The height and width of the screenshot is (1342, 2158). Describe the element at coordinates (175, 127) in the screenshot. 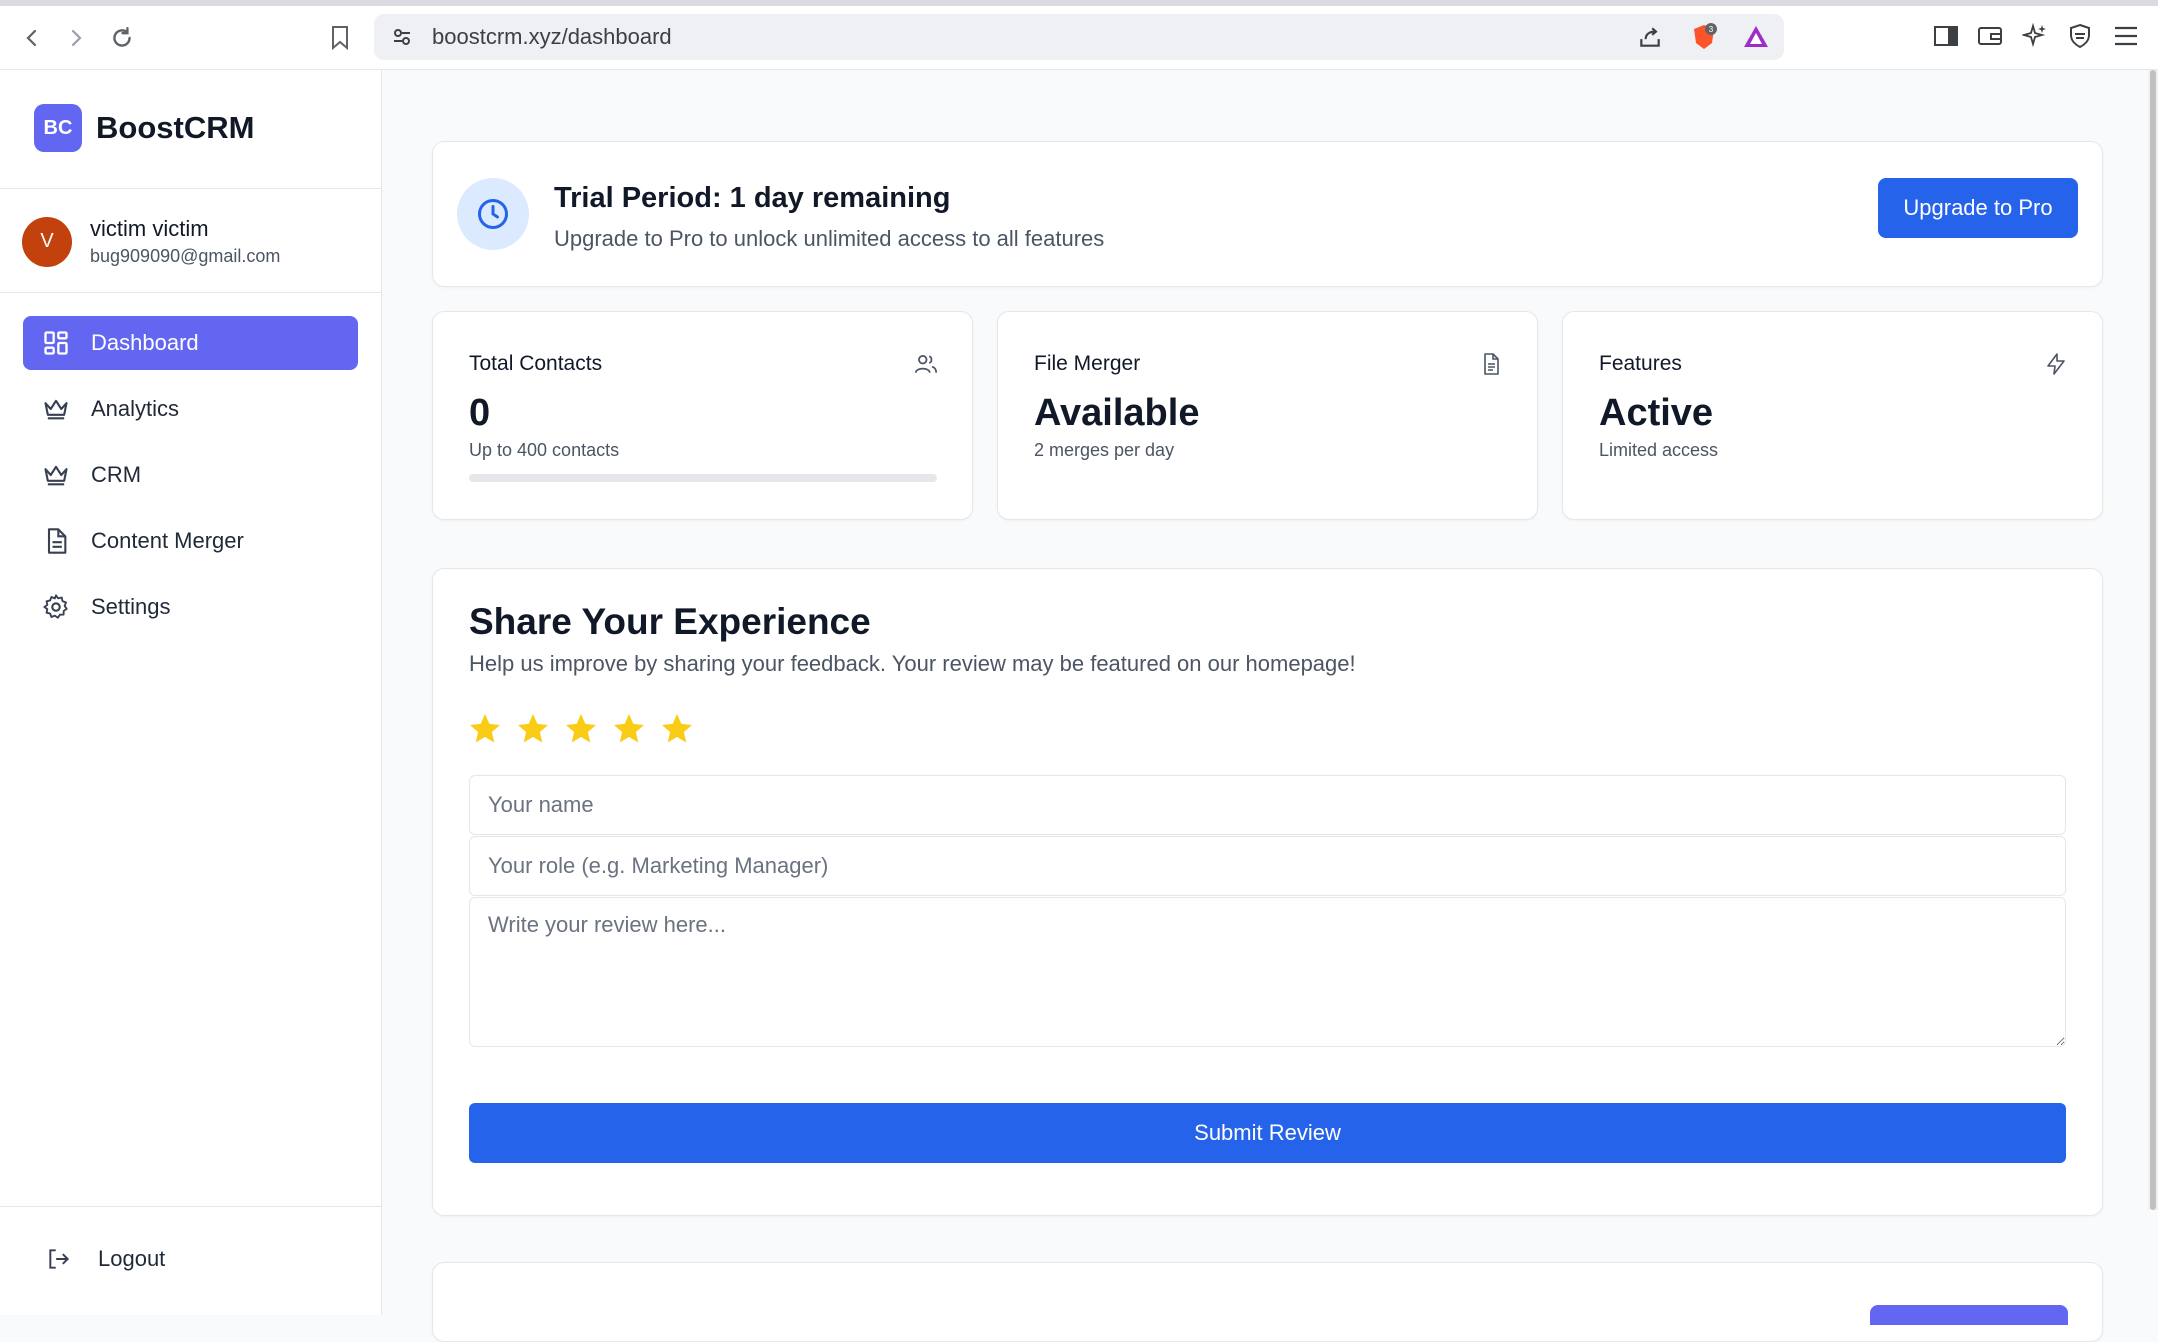

I see `brand-name: BoostCRM` at that location.